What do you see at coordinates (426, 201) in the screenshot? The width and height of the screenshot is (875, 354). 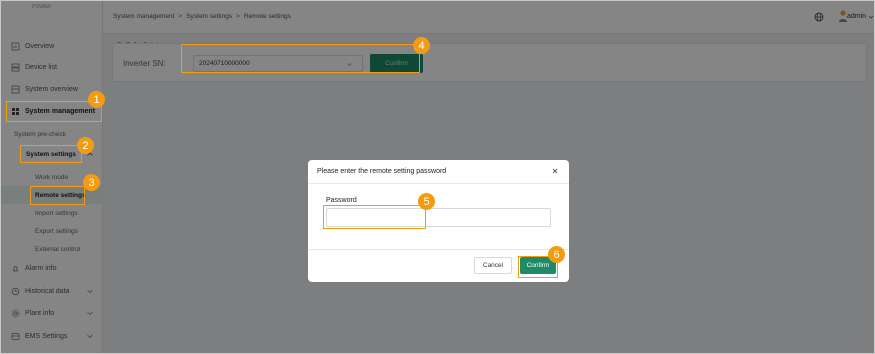 I see `callout-badge-5: 5` at bounding box center [426, 201].